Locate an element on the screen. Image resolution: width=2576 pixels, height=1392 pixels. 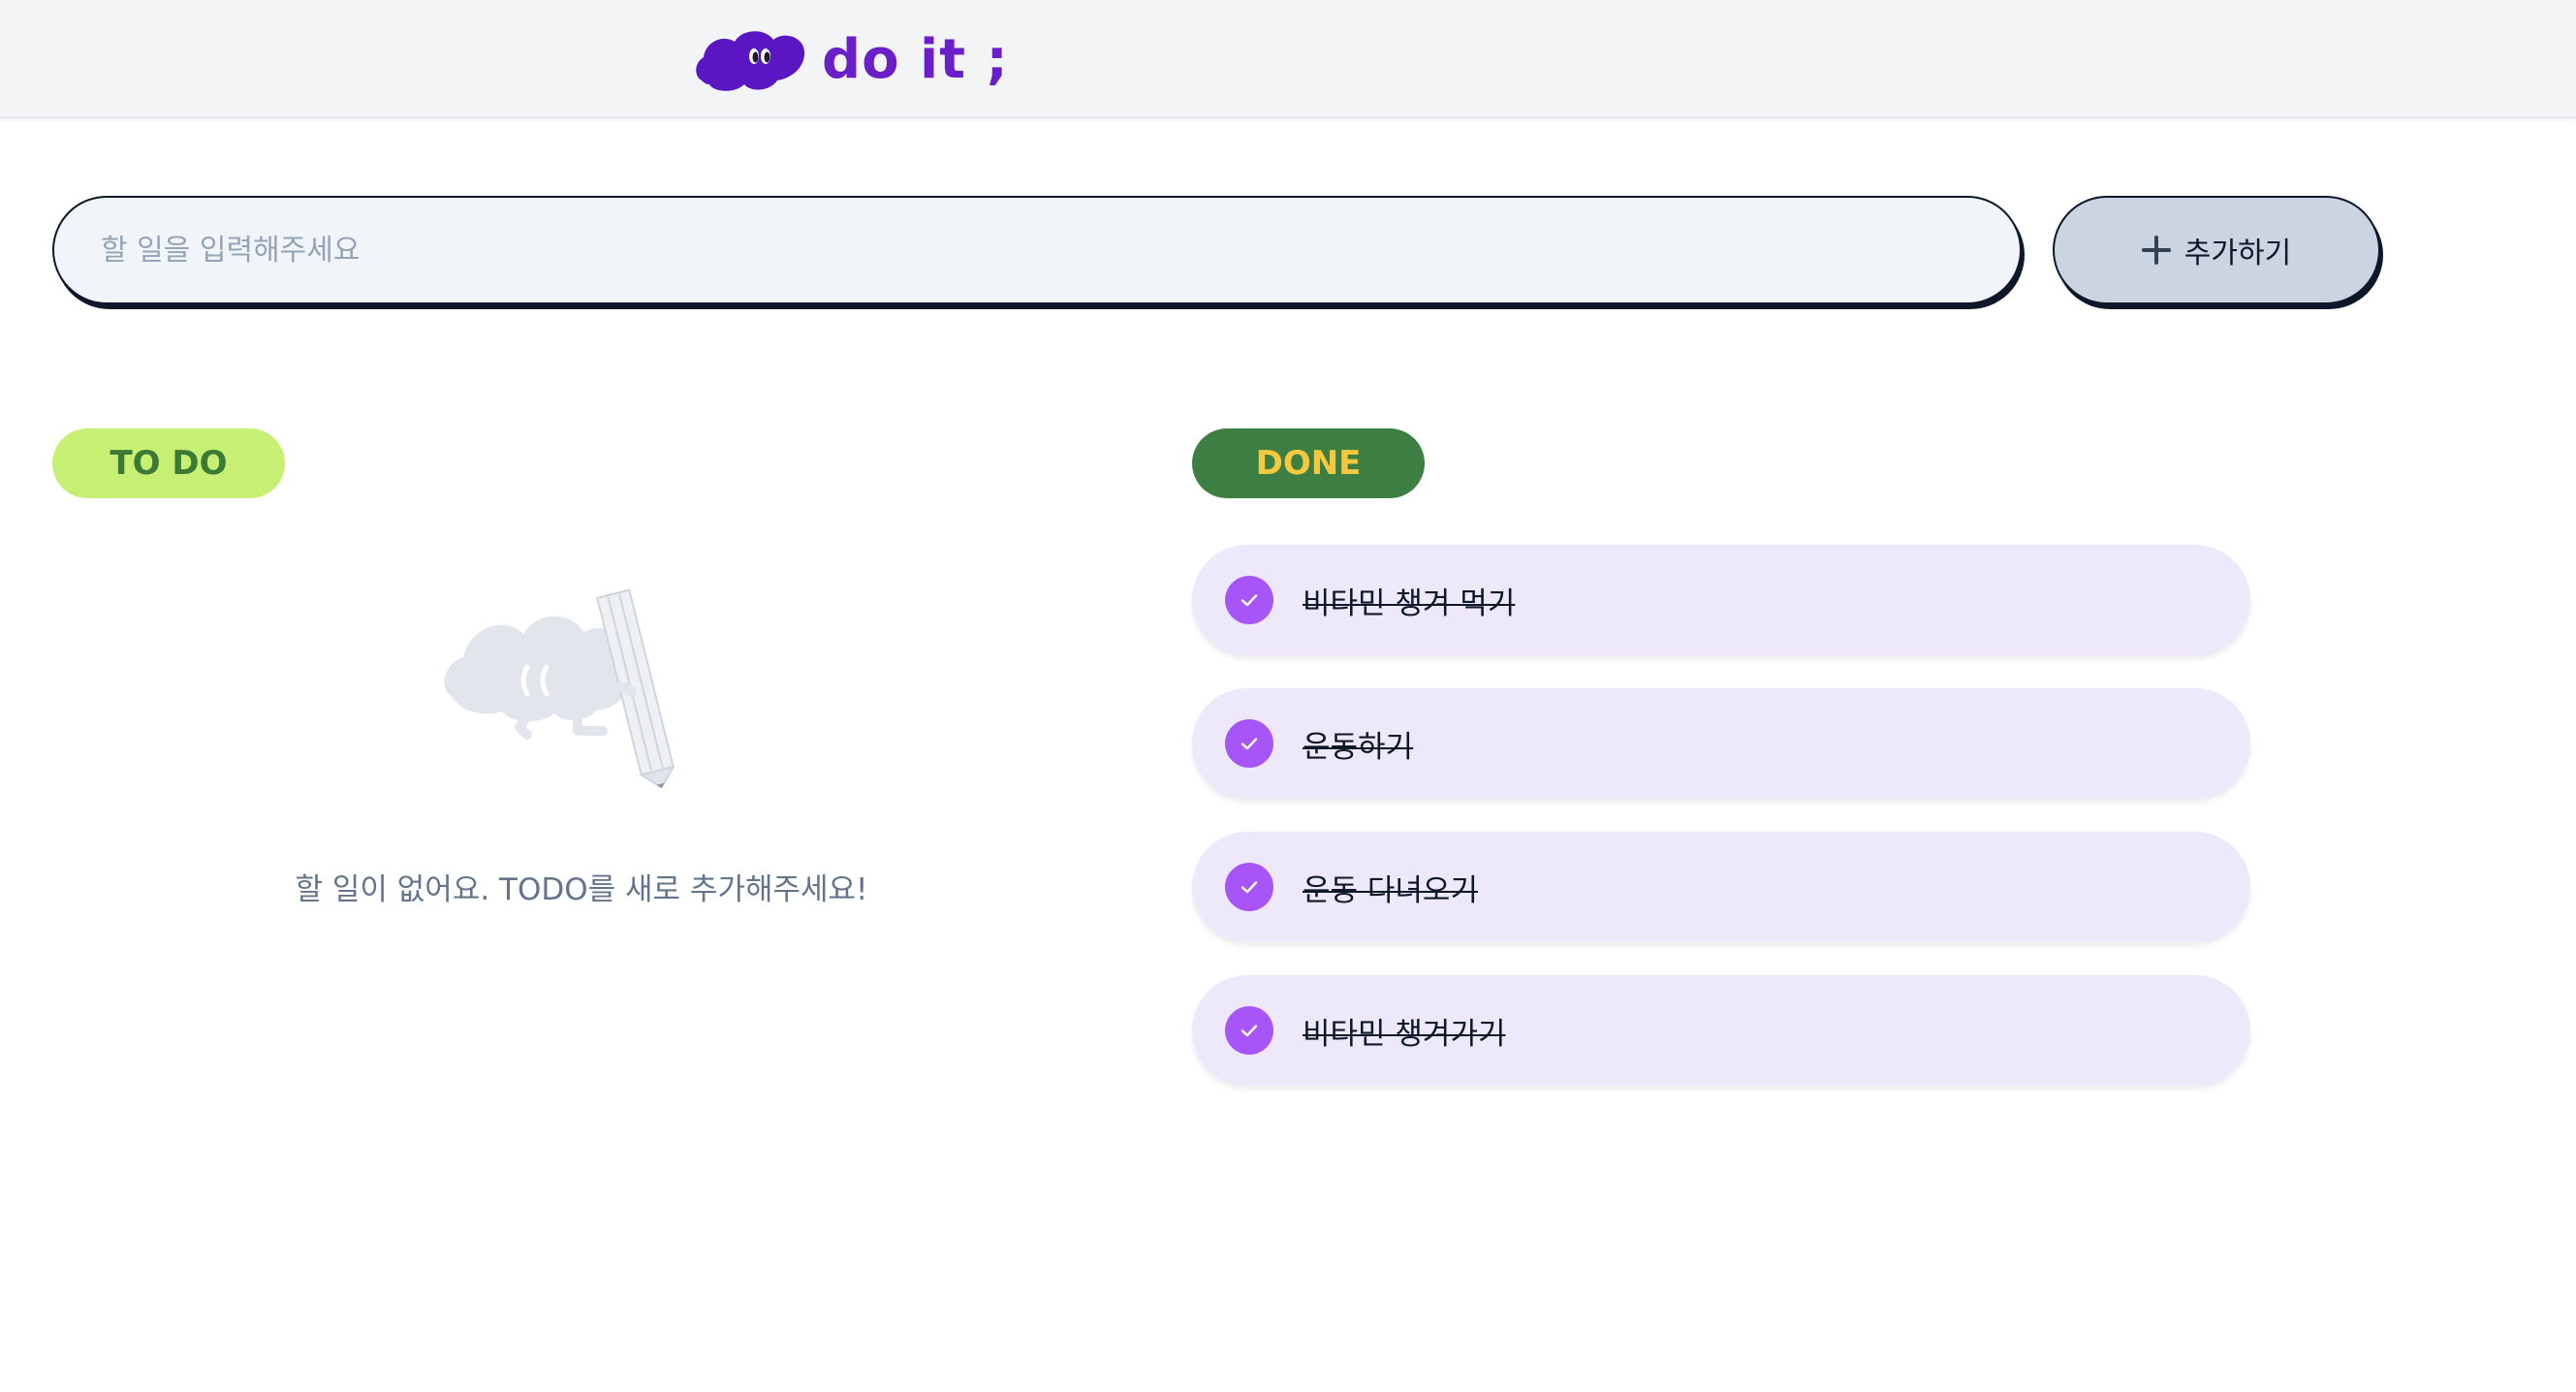
add-todo-form: 추가하기 is located at coordinates (1216, 250).